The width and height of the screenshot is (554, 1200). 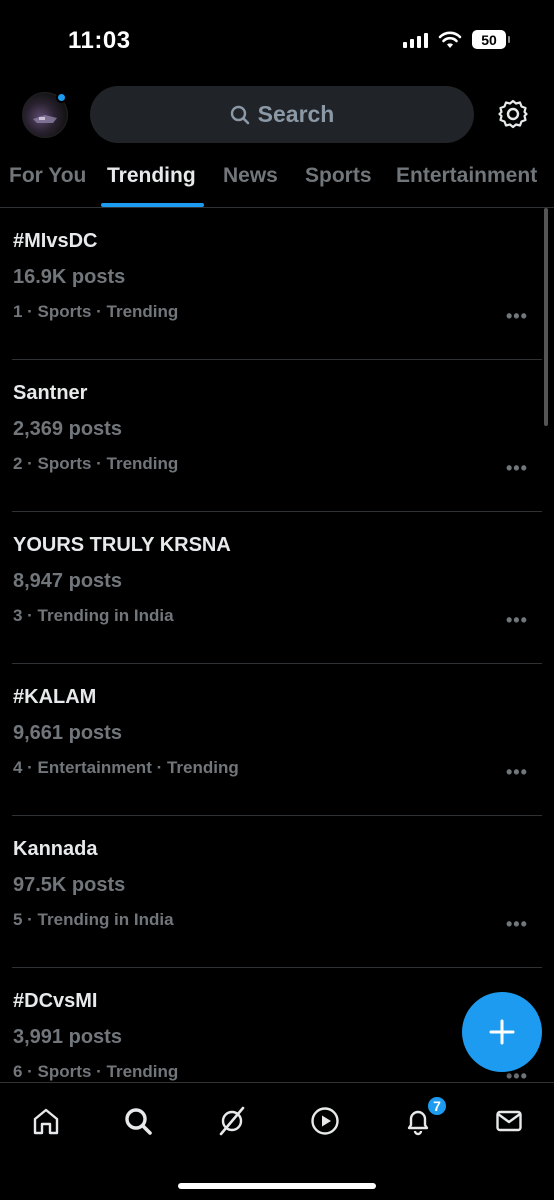 What do you see at coordinates (96, 463) in the screenshot?
I see `trend-meta: 2 · Sports · Trending` at bounding box center [96, 463].